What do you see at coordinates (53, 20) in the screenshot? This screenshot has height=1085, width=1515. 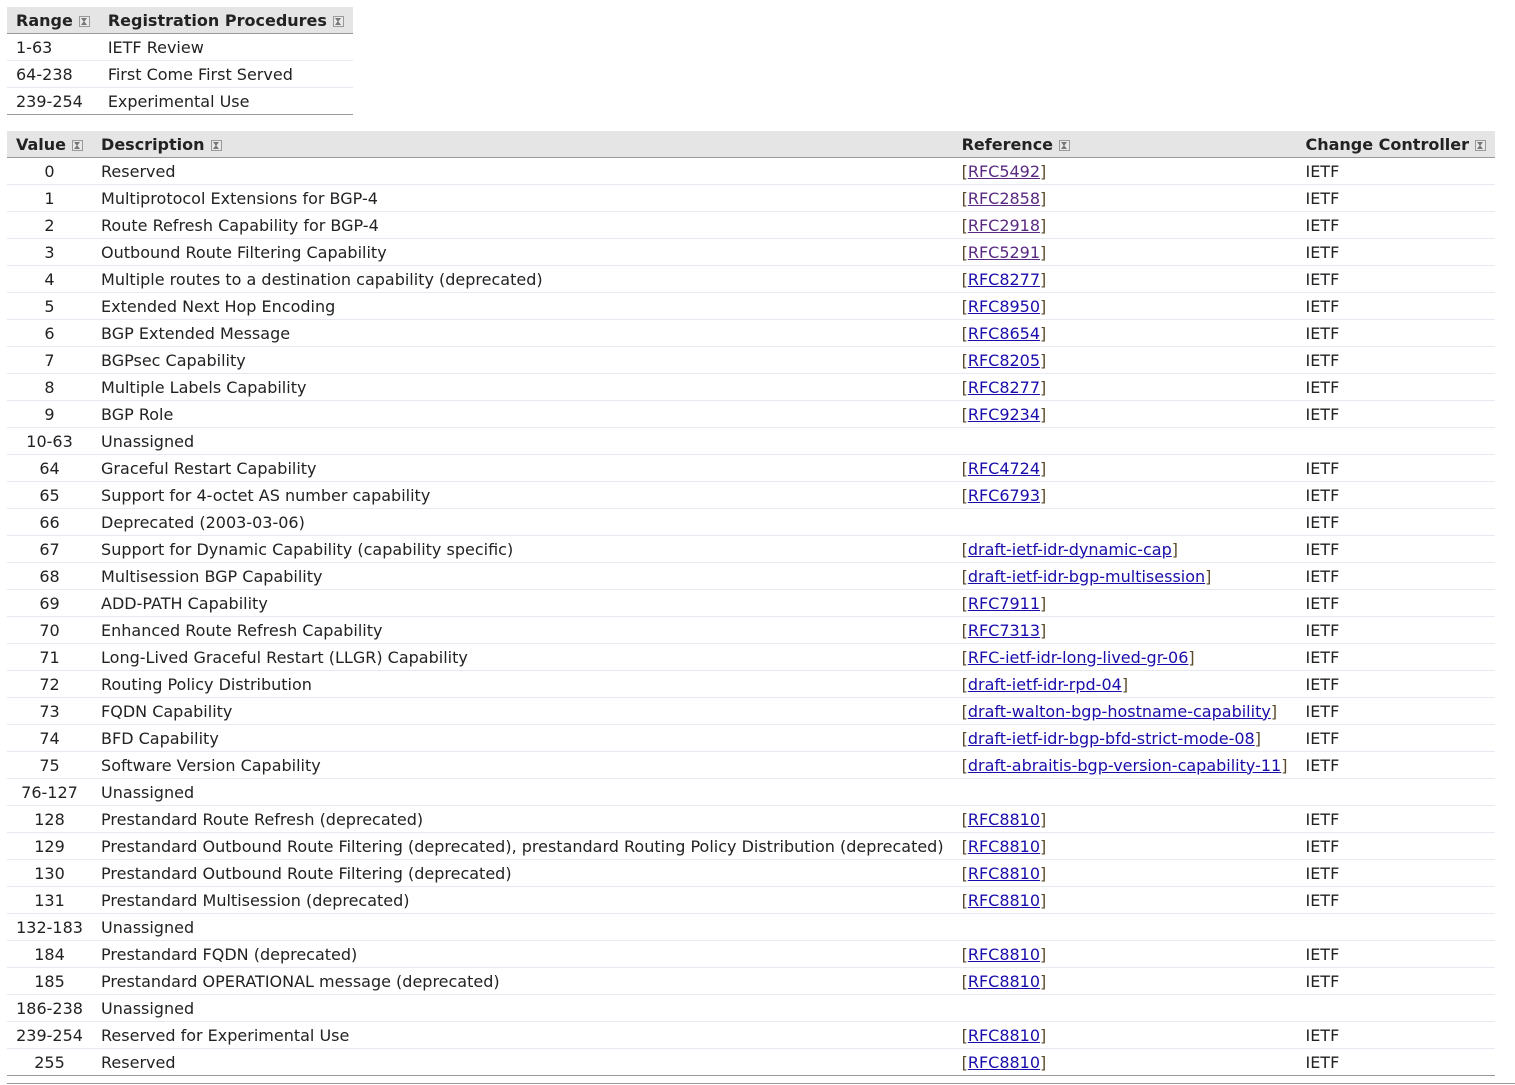 I see `column-header-range: Range` at bounding box center [53, 20].